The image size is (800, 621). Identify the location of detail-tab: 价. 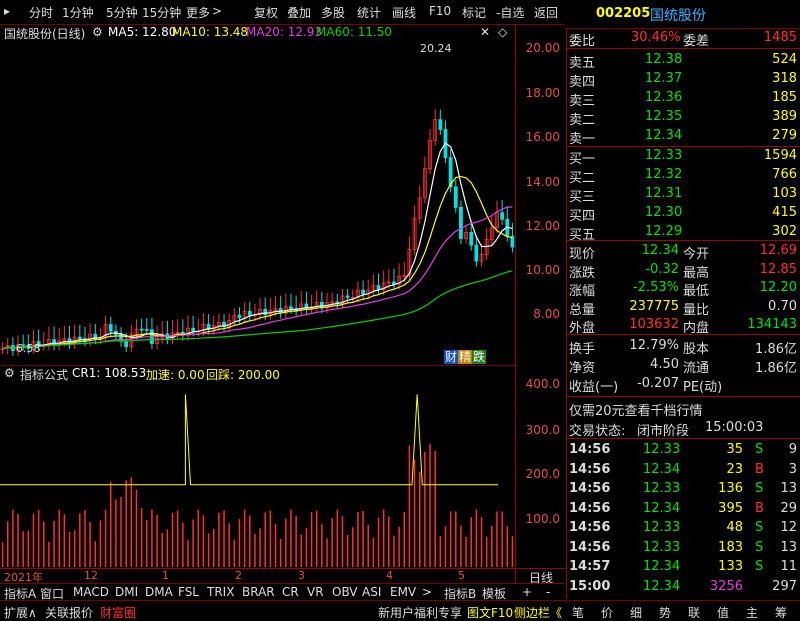
(607, 612).